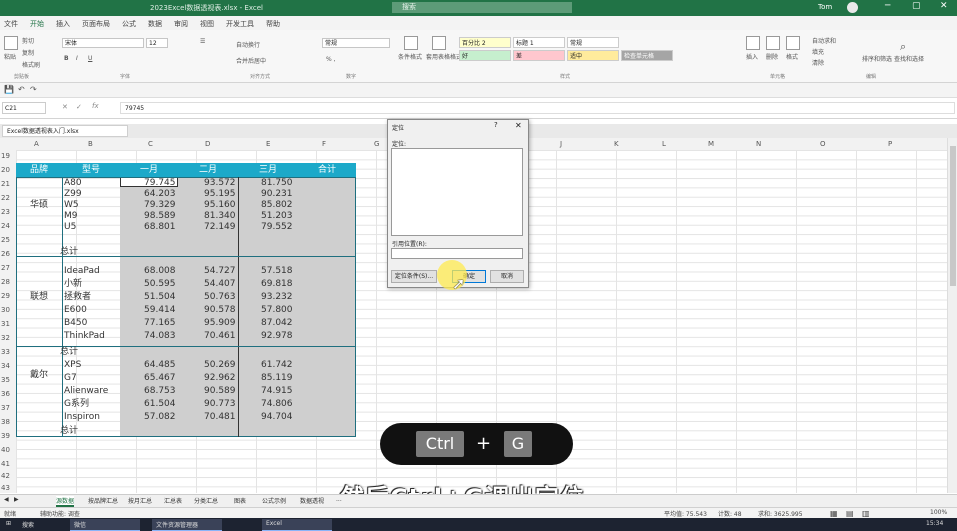 This screenshot has height=531, width=957. Describe the element at coordinates (934, 523) in the screenshot. I see `clock: 15:34` at that location.